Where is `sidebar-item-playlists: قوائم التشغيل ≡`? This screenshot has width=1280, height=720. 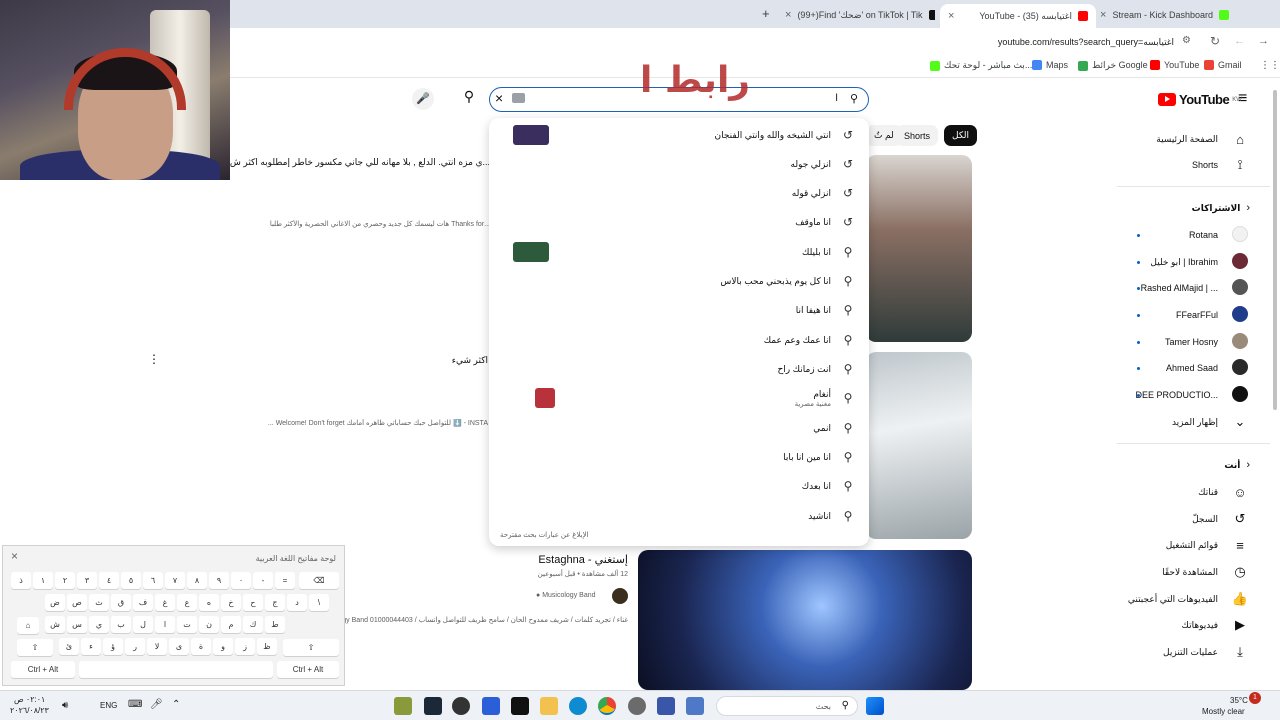
sidebar-item-playlists: قوائم التشغيل ≡ is located at coordinates (1175, 545).